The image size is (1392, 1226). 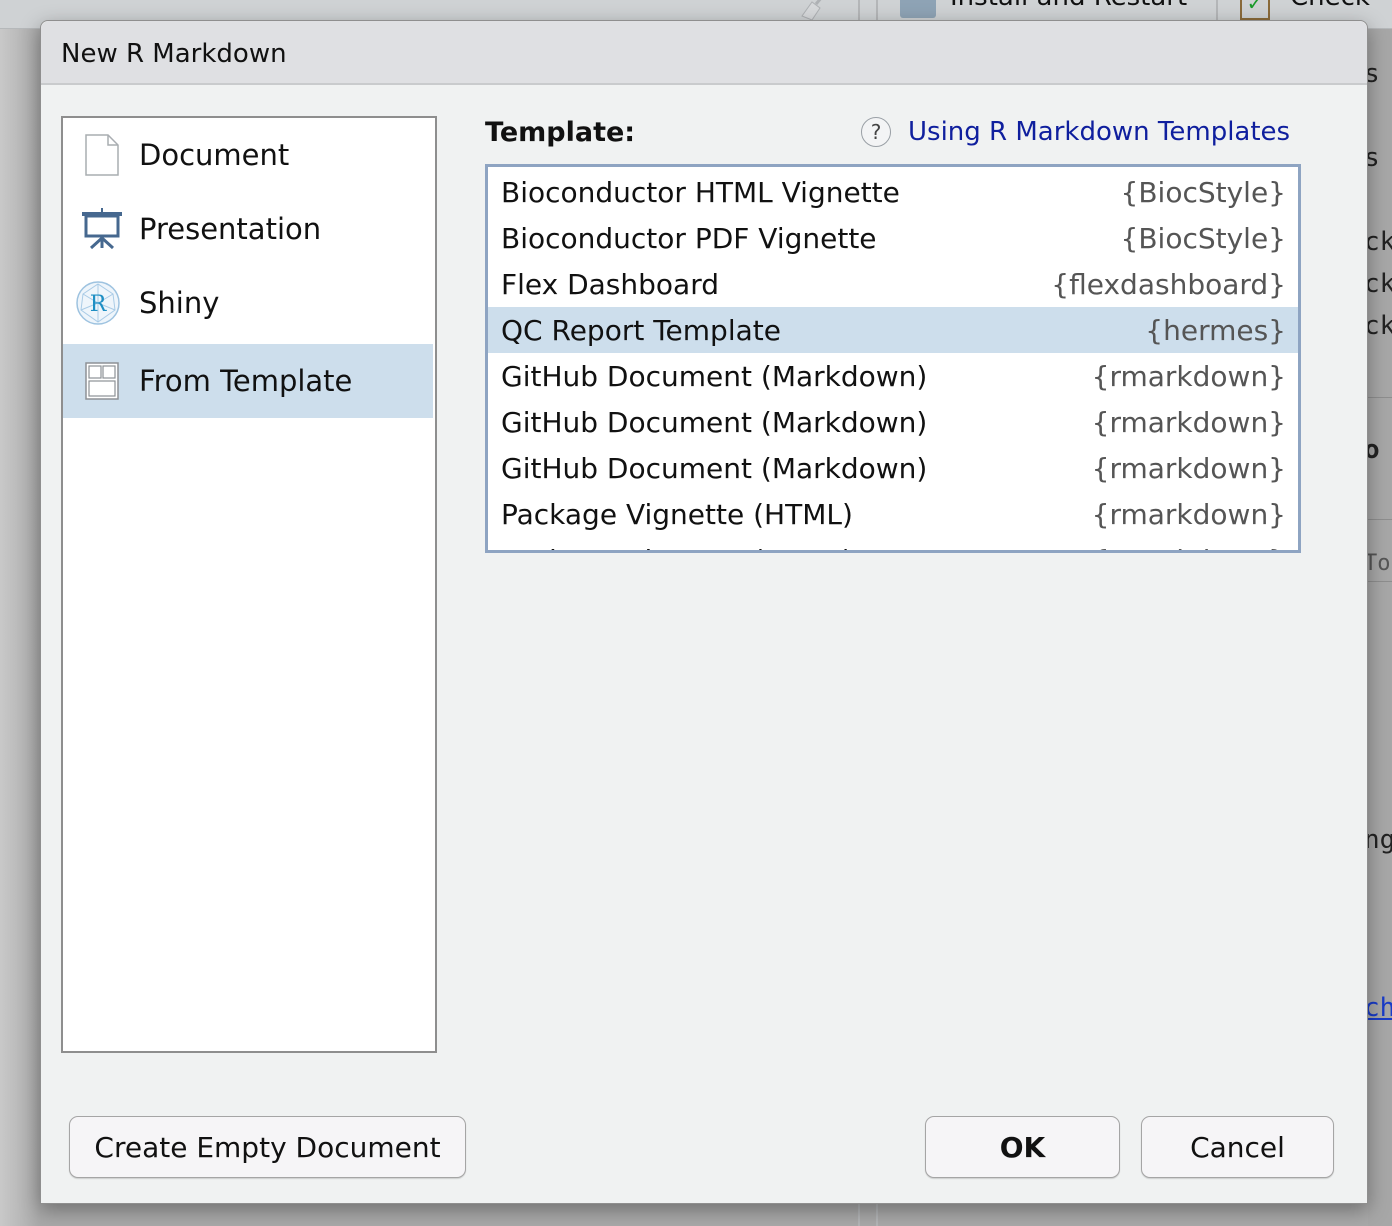 I want to click on bg-text: To, so click(x=1379, y=563).